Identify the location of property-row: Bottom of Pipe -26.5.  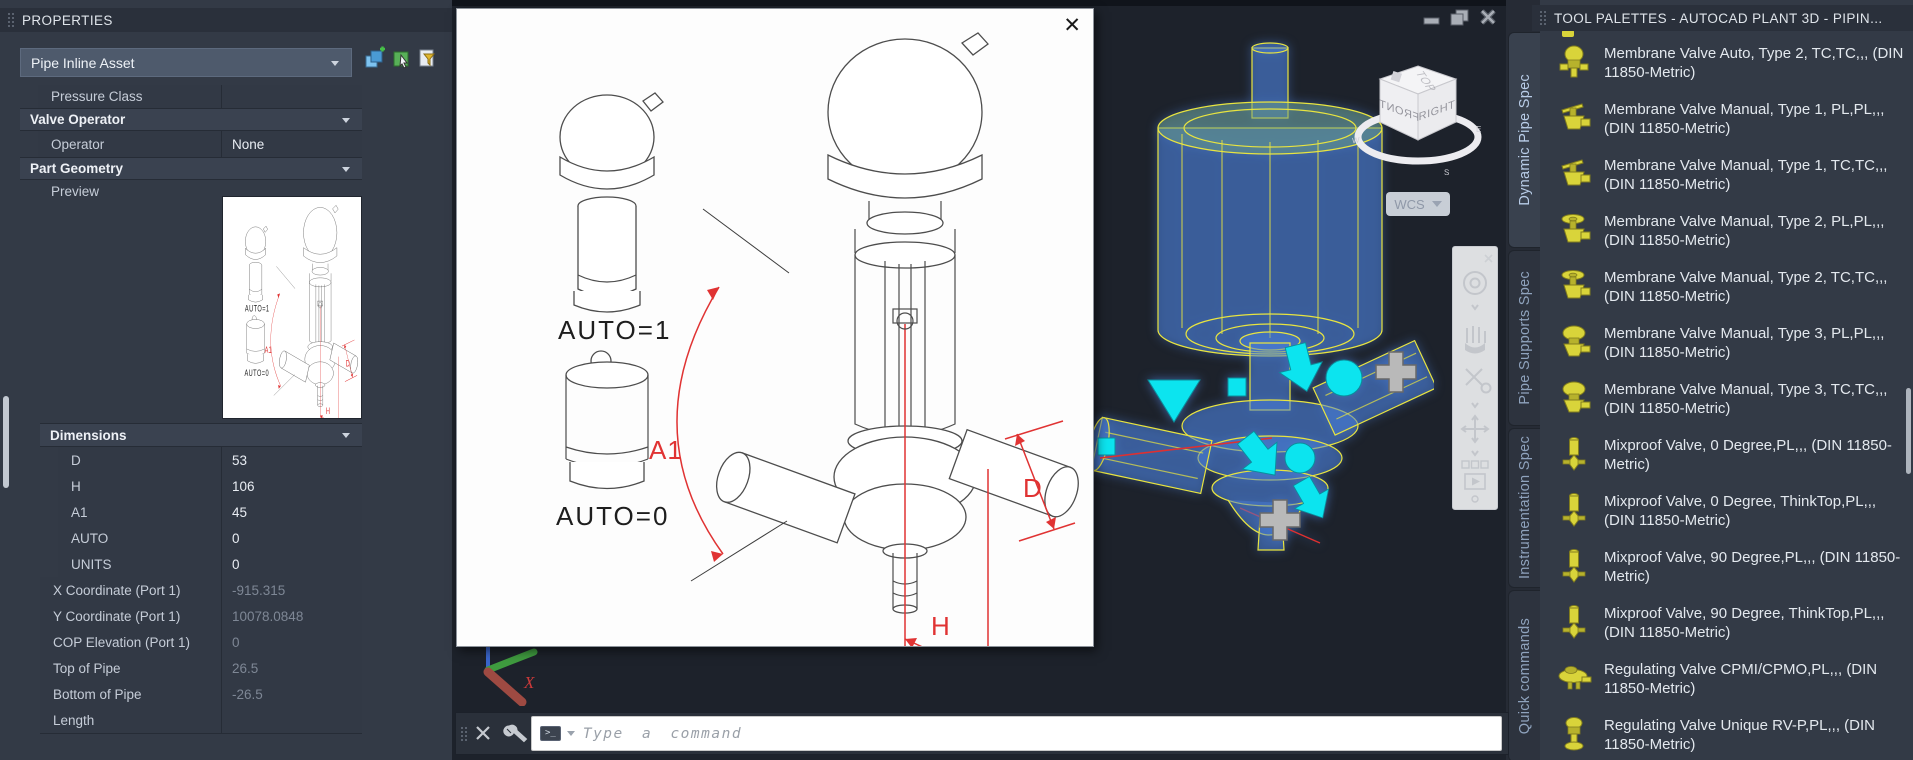
(201, 694).